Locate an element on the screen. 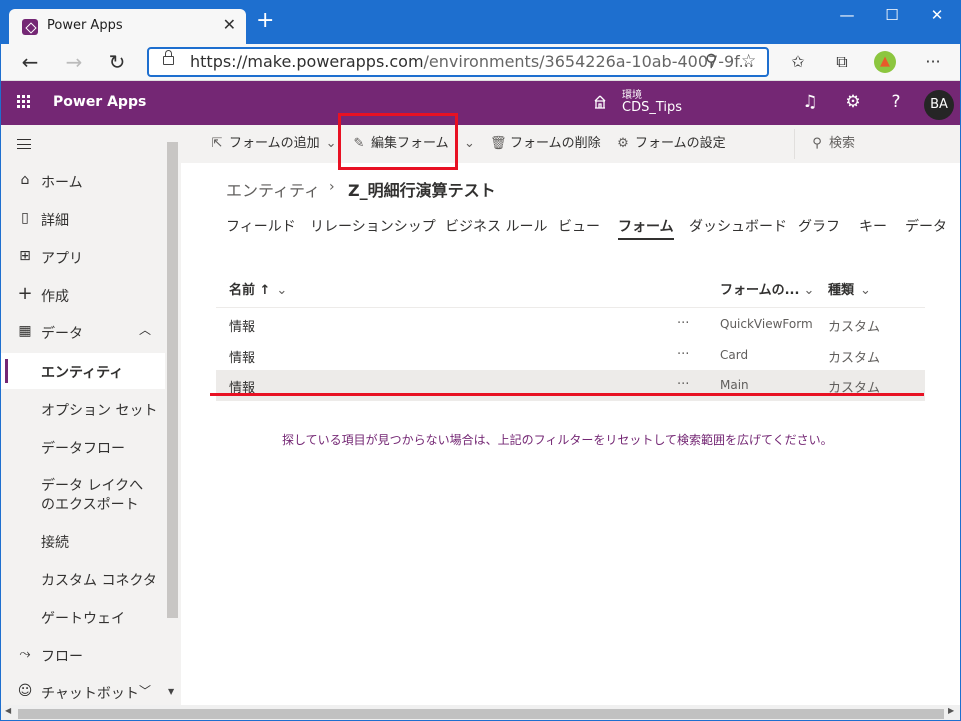 This screenshot has width=961, height=721. app-header: Power Apps 環境 CDS_Tips ♫ ⚙ ? is located at coordinates (480, 103).